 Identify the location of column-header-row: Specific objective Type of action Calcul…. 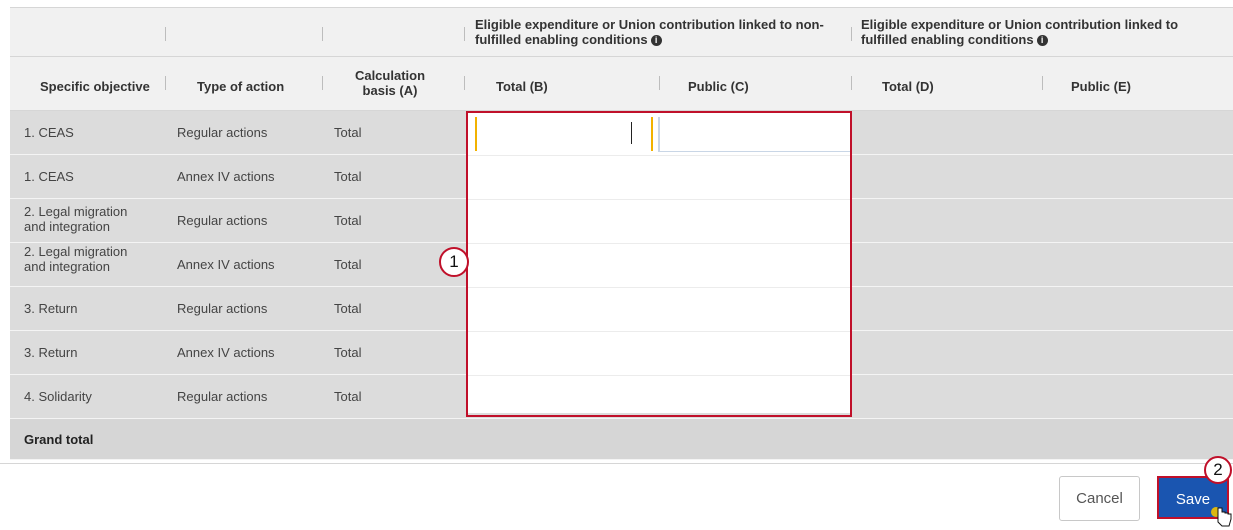
(621, 83).